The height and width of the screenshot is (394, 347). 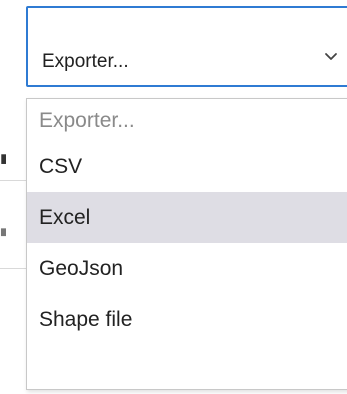 What do you see at coordinates (331, 56) in the screenshot?
I see `chevron-down-icon` at bounding box center [331, 56].